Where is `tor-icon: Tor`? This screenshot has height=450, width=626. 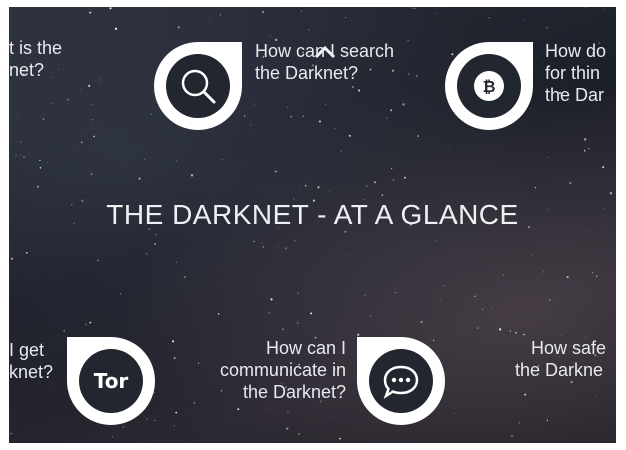 tor-icon: Tor is located at coordinates (111, 381).